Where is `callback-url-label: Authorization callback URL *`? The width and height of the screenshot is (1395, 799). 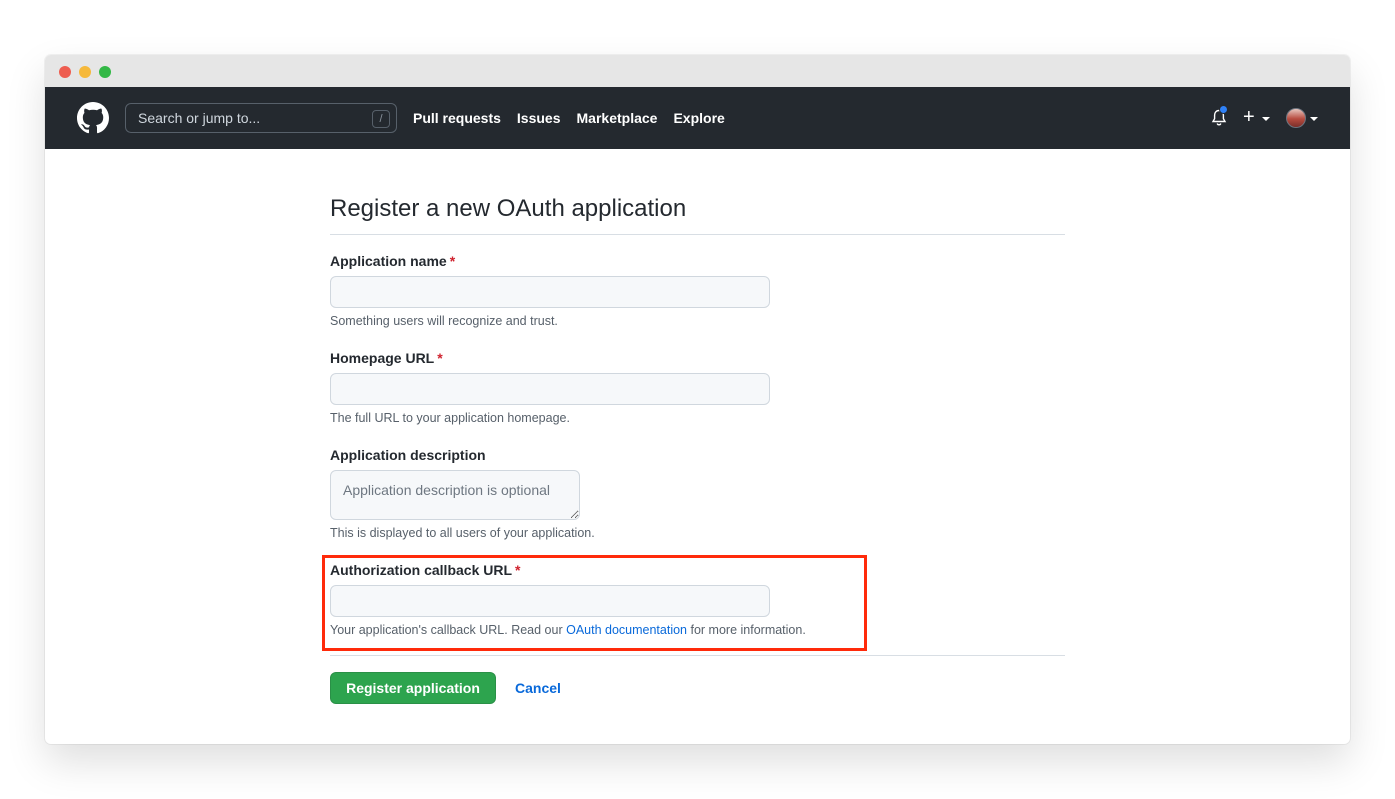 callback-url-label: Authorization callback URL * is located at coordinates (568, 570).